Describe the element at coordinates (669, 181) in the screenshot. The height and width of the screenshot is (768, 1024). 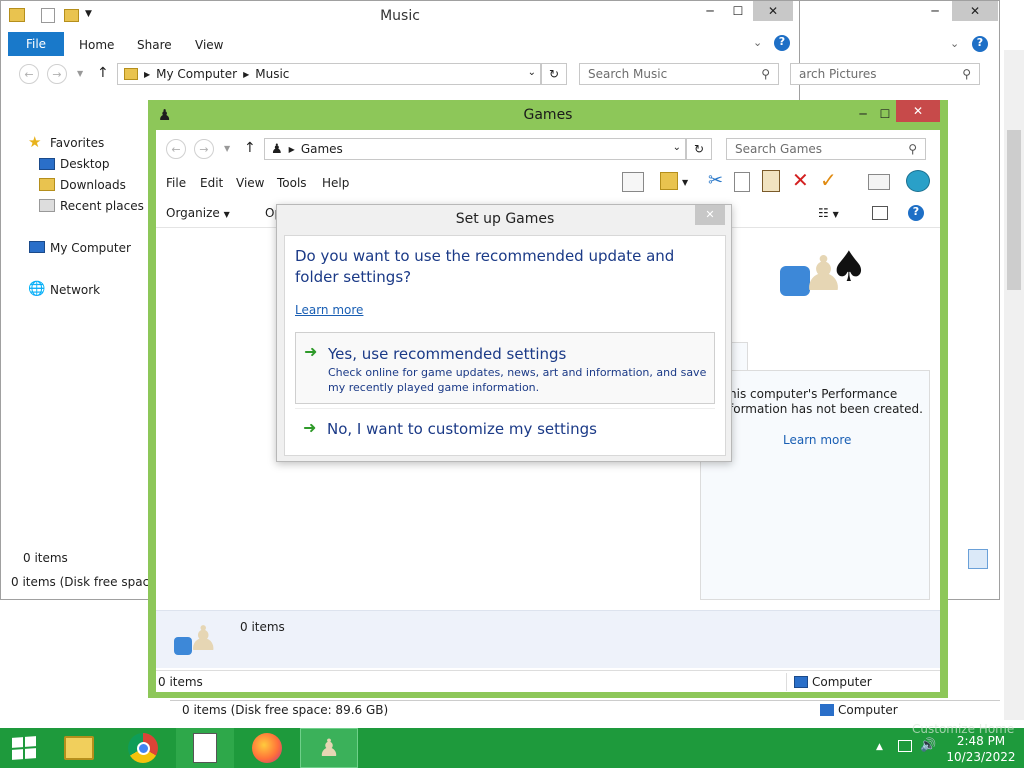
I see `folder-options-icon` at that location.